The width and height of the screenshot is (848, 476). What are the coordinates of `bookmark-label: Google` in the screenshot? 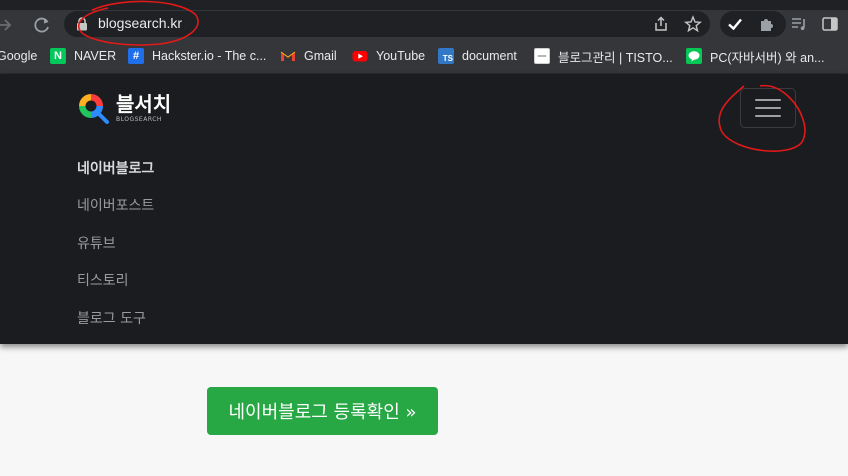 It's located at (19, 56).